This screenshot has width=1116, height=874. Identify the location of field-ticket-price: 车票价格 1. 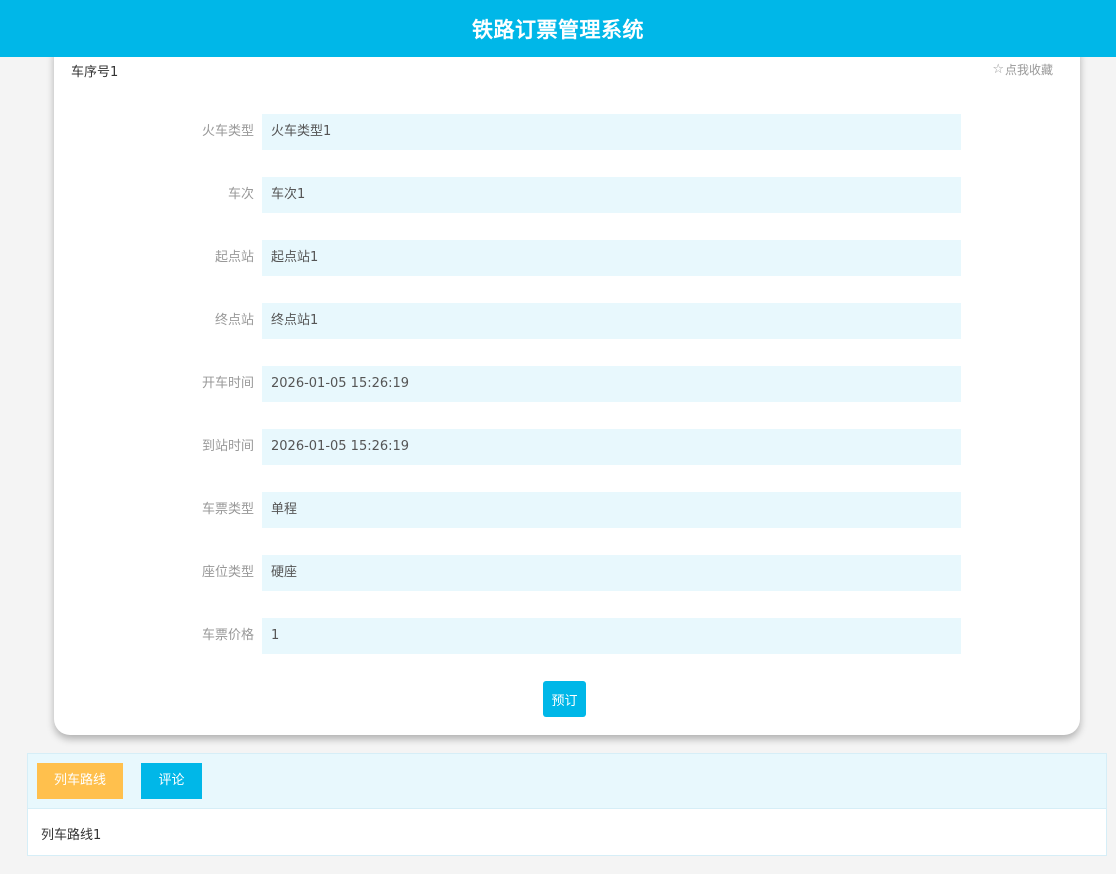
(567, 636).